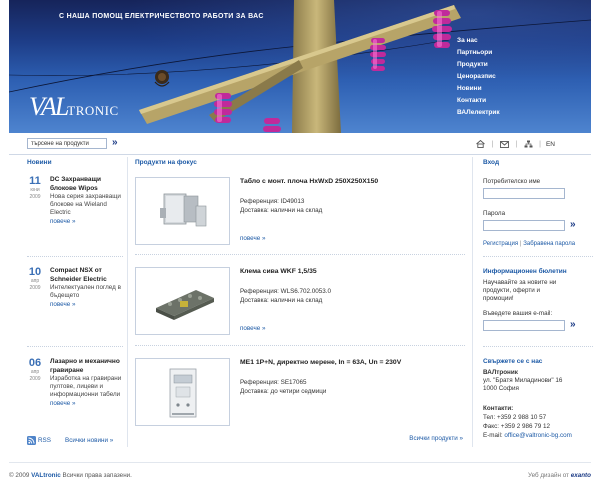 This screenshot has width=600, height=500. I want to click on designer-link: exanto, so click(581, 475).